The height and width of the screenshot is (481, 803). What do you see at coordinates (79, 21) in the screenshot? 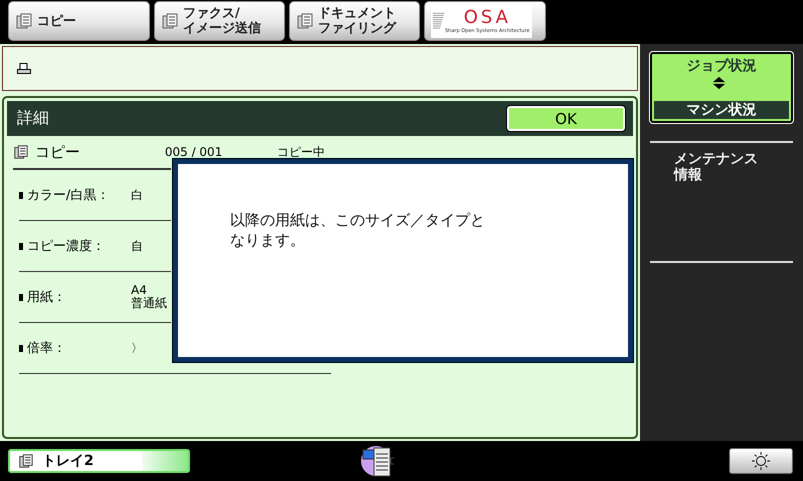
I see `mode-tab: コピー` at bounding box center [79, 21].